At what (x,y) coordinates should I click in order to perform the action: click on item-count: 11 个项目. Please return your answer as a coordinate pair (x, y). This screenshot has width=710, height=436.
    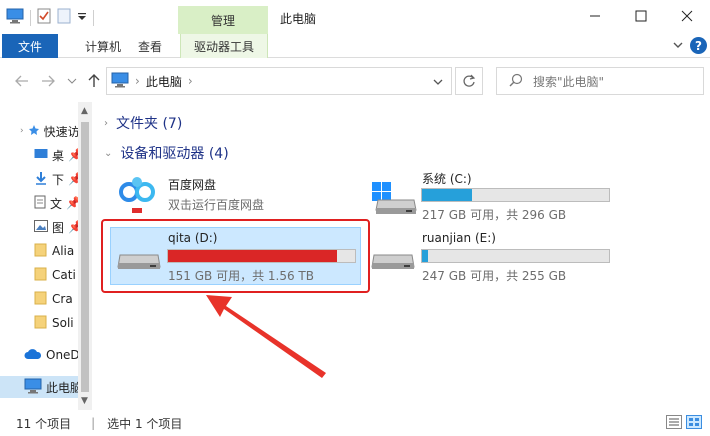
    Looking at the image, I should click on (44, 423).